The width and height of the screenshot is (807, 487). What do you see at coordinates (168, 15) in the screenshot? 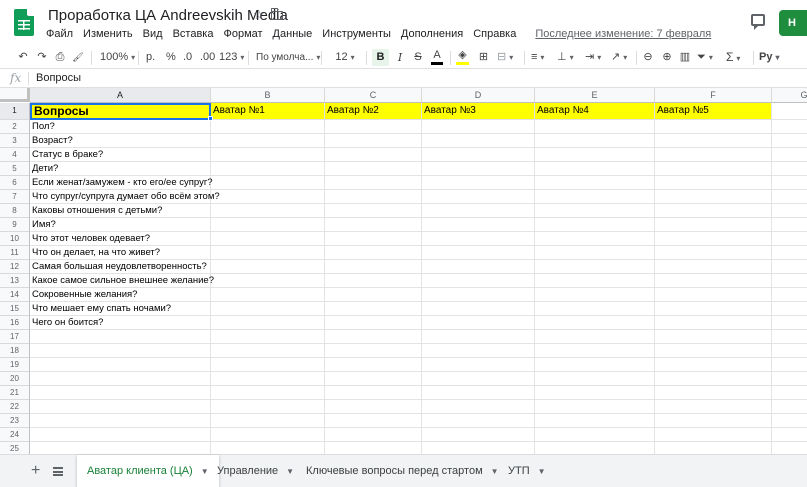
I see `document-title: Проработка ЦА Andreevskih Media` at bounding box center [168, 15].